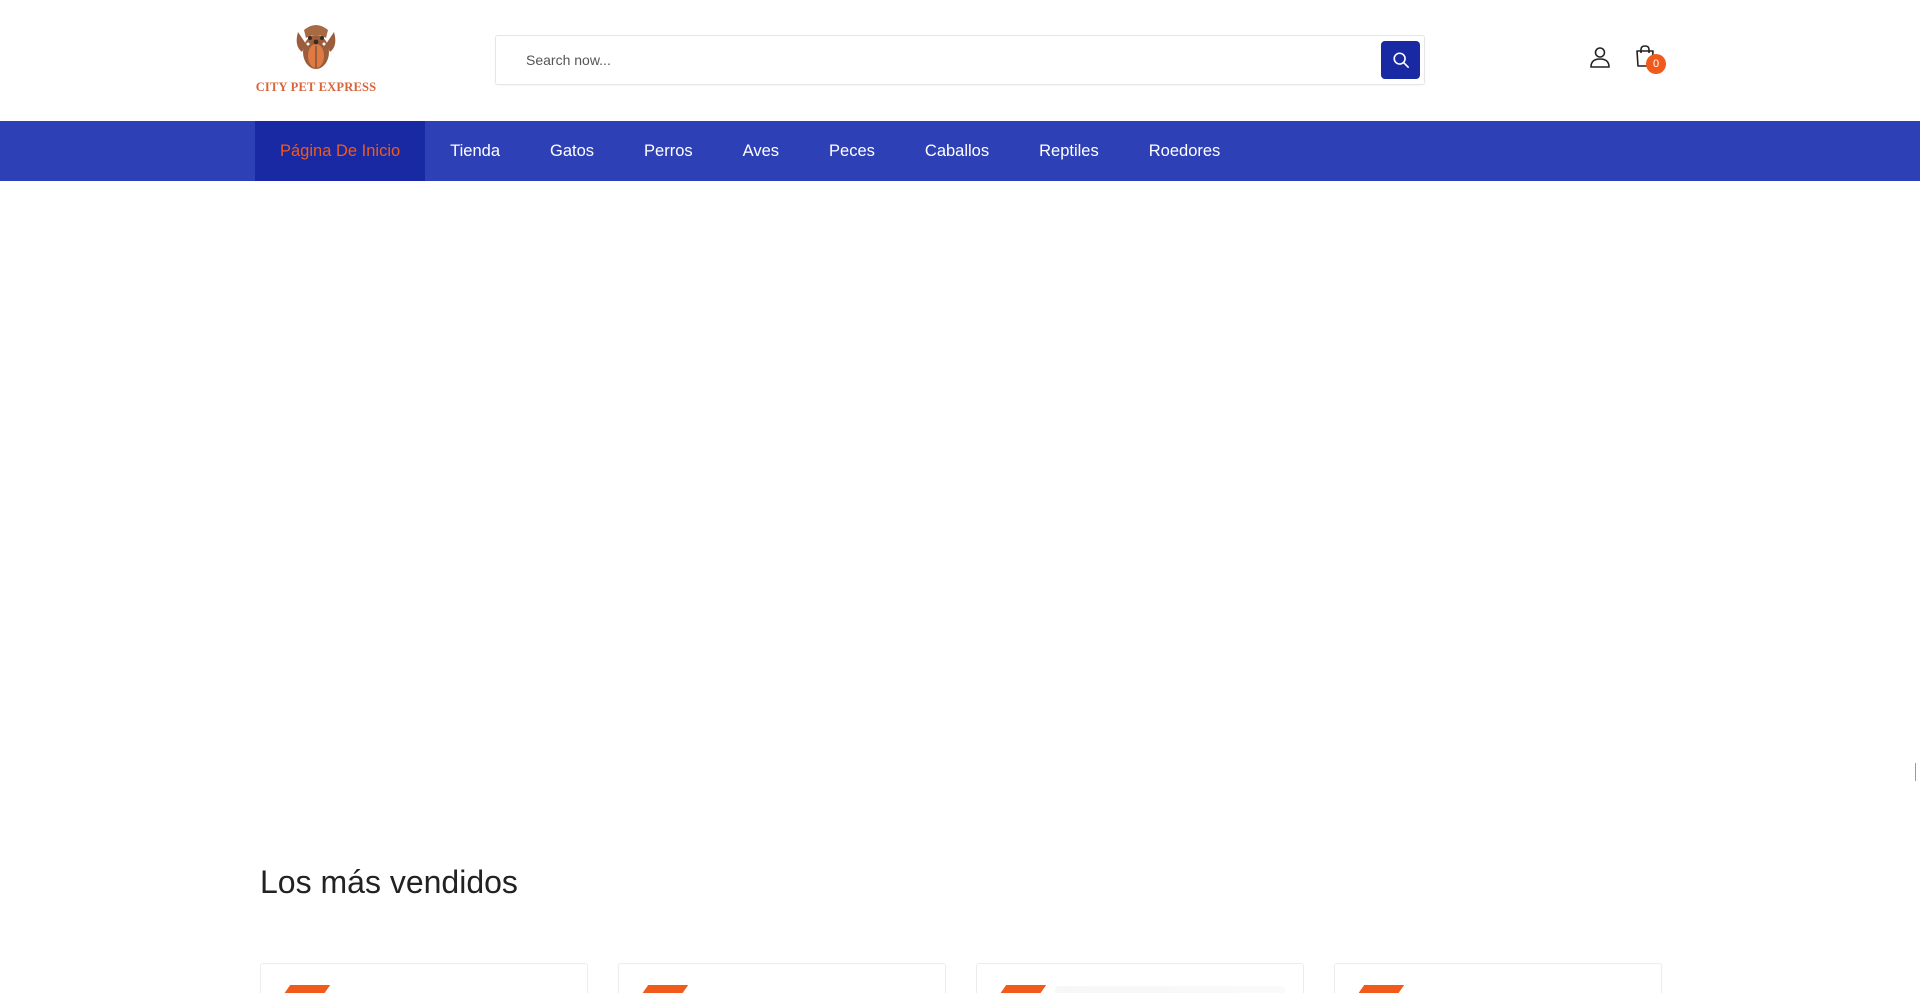 The height and width of the screenshot is (993, 1920). What do you see at coordinates (1917, 772) in the screenshot?
I see `scroll-indicator` at bounding box center [1917, 772].